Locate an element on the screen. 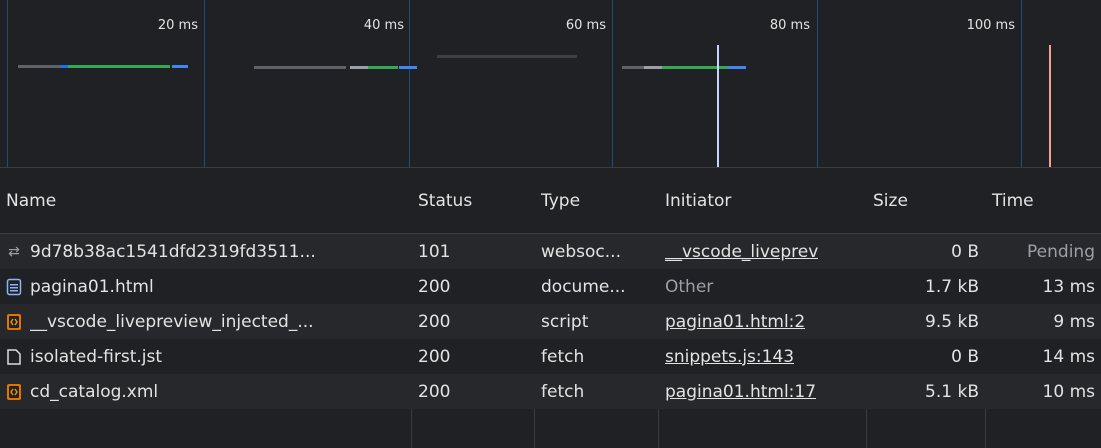 The width and height of the screenshot is (1101, 448). file-icon is located at coordinates (14, 356).